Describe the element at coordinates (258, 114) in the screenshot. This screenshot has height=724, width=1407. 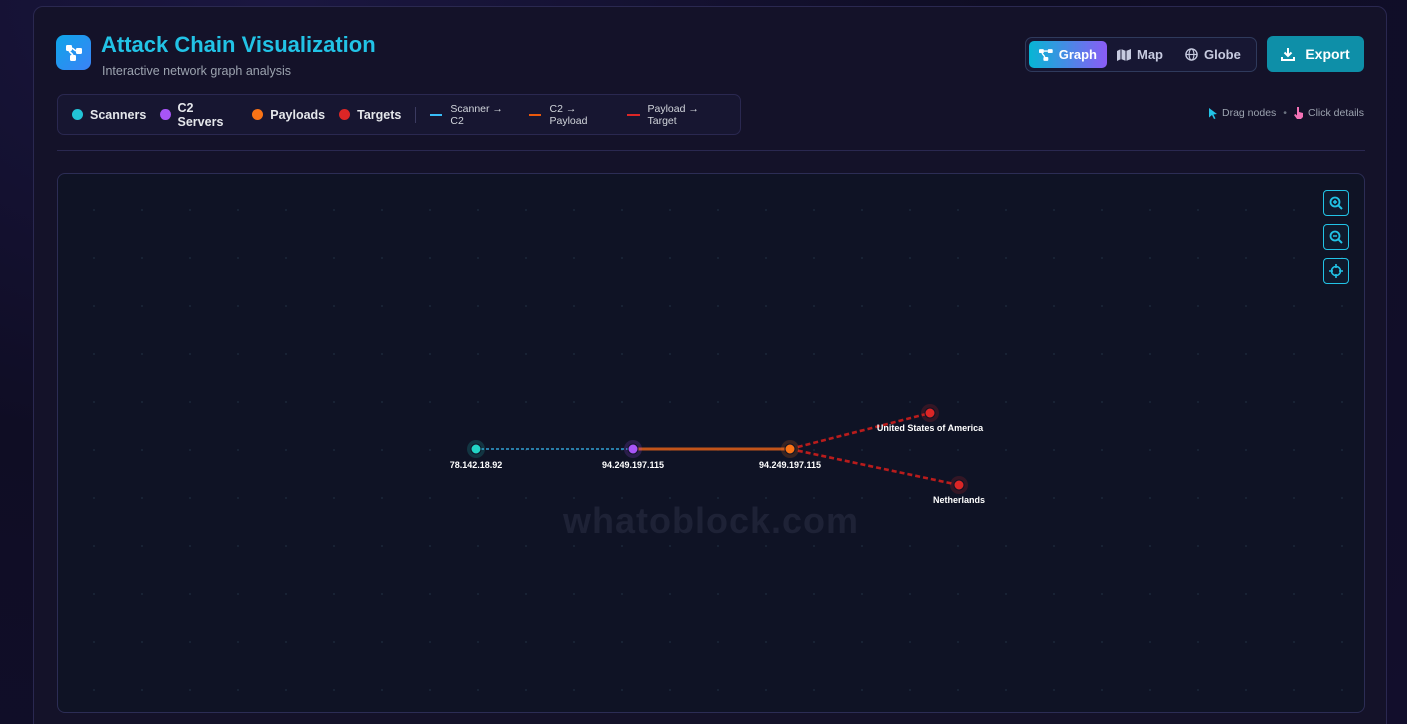
I see `payload-dot` at that location.